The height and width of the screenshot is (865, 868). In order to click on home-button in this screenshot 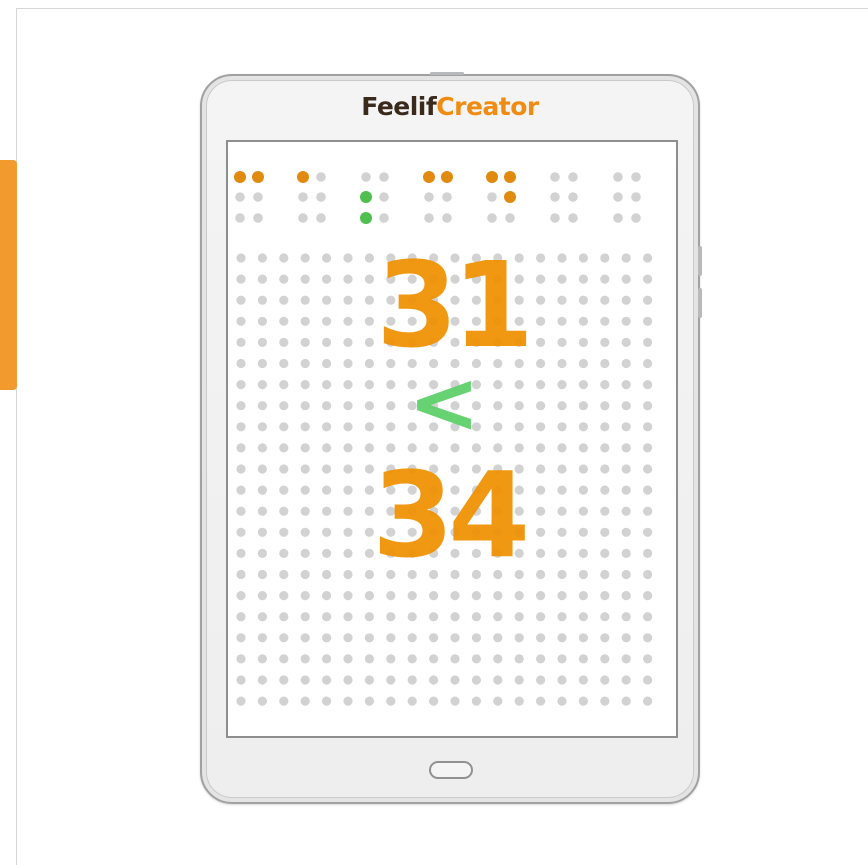, I will do `click(451, 770)`.